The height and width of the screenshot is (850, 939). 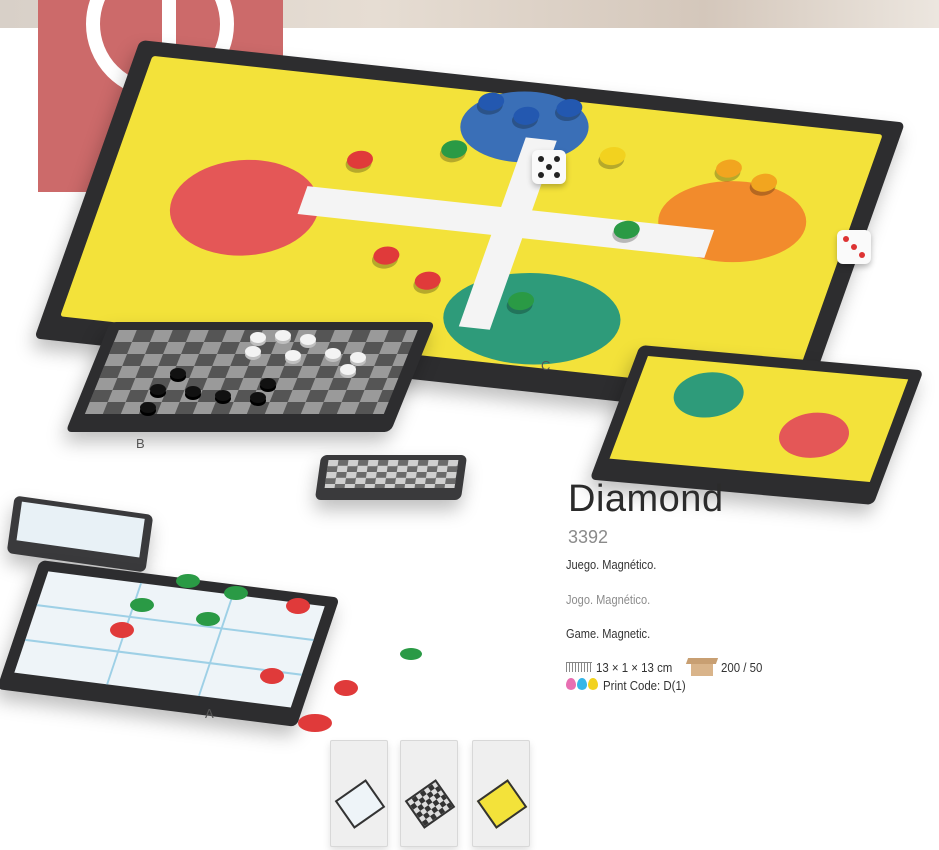 What do you see at coordinates (588, 537) in the screenshot?
I see `product-code: 3392` at bounding box center [588, 537].